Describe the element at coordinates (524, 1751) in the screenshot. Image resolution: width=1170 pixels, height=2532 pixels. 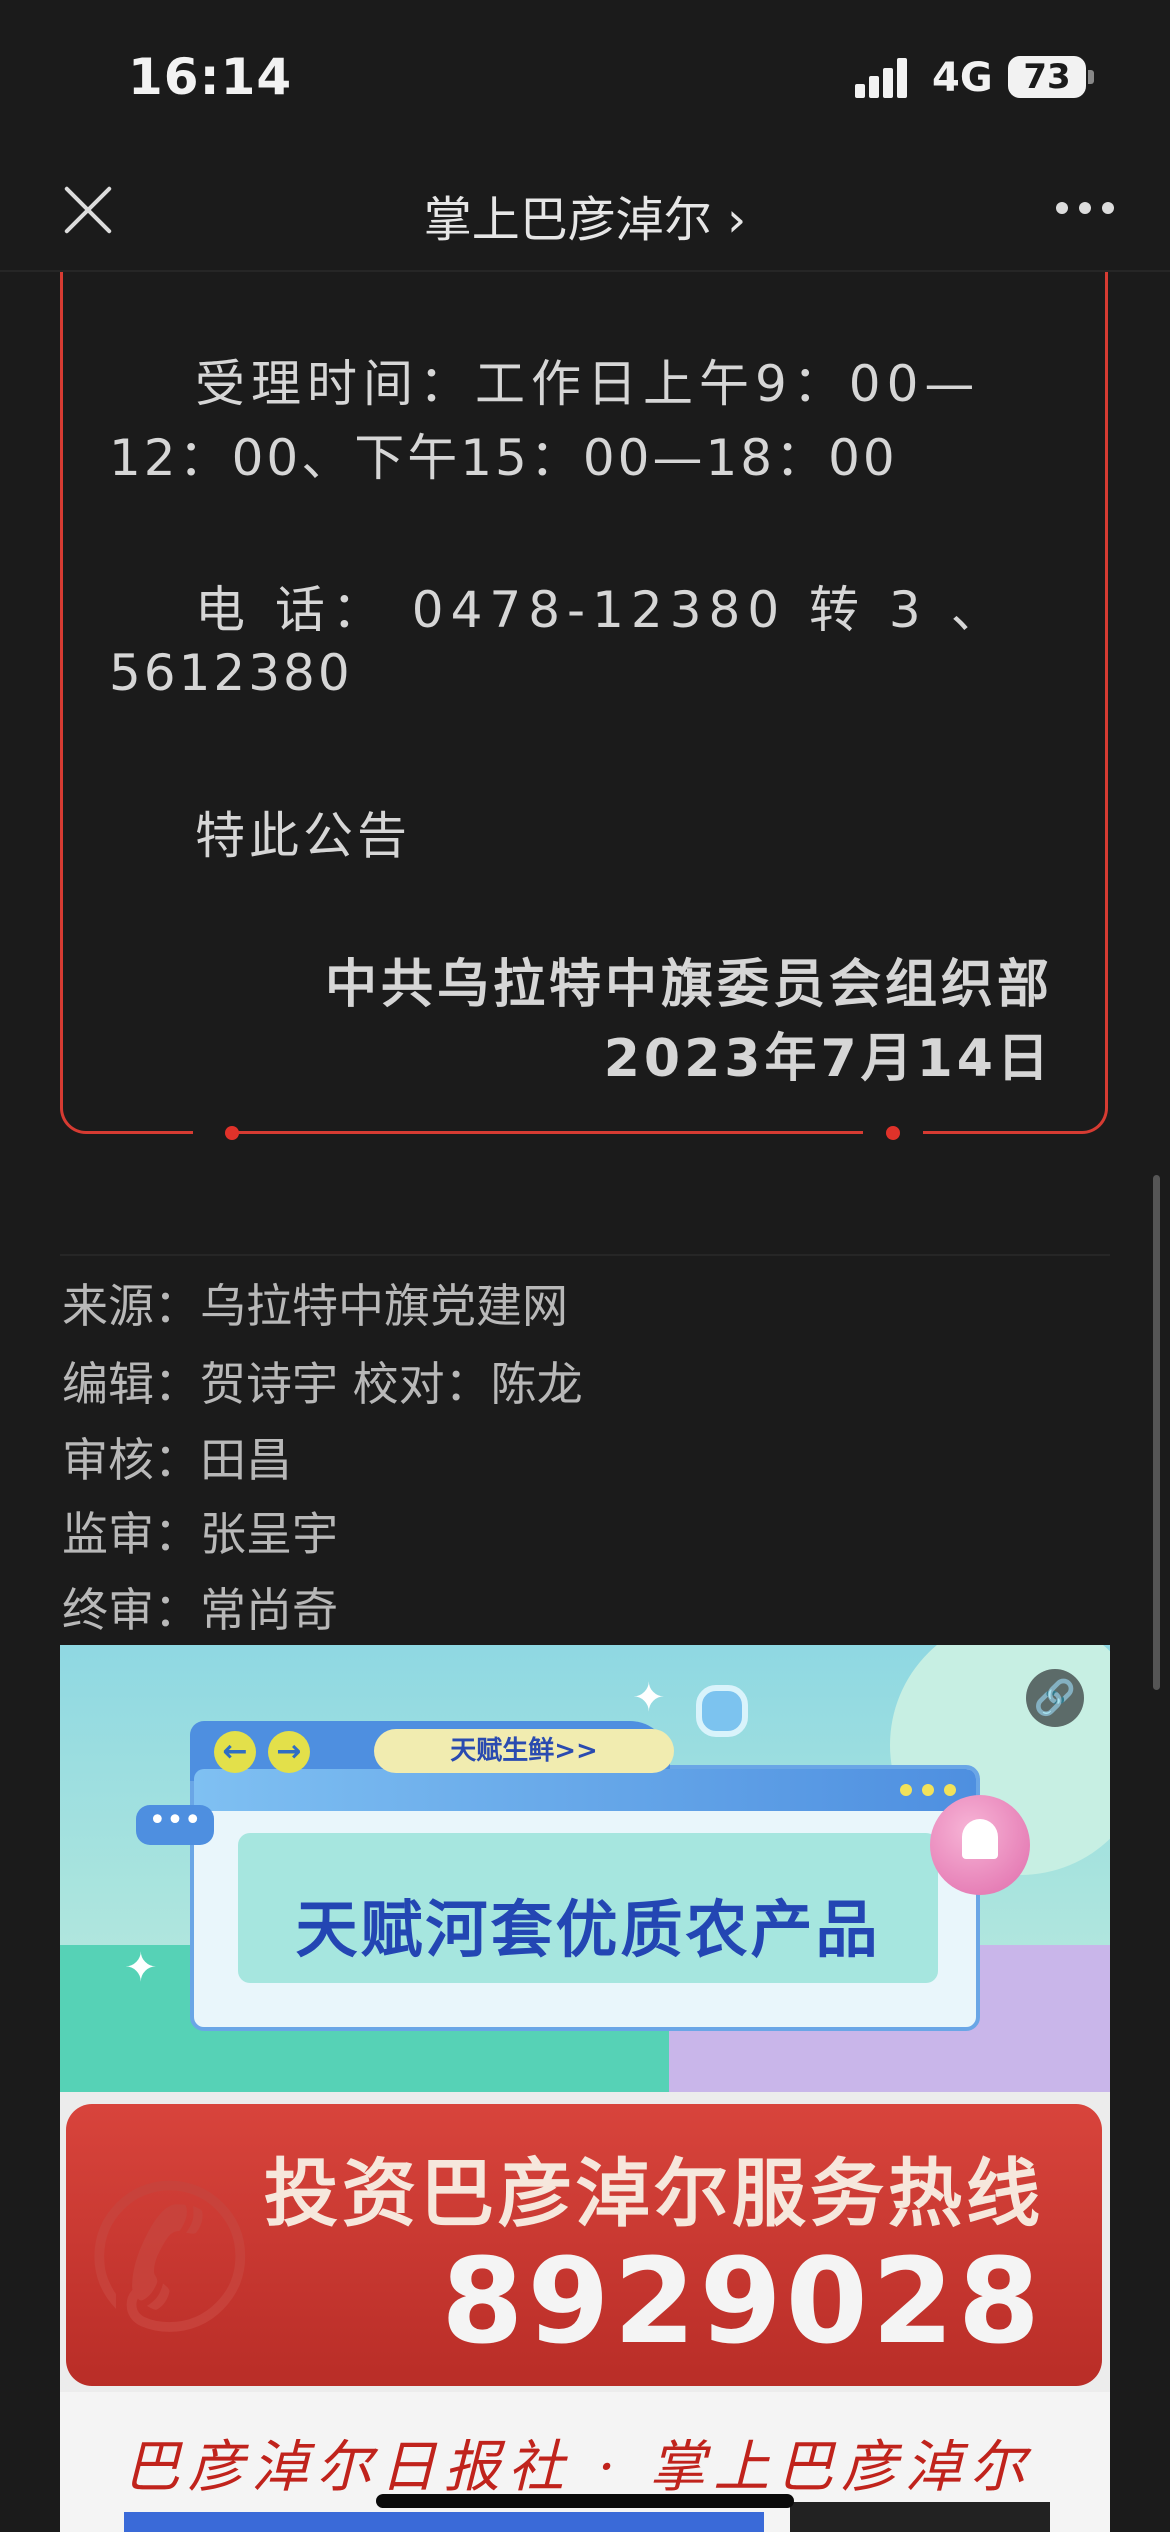
I see `banner-pill: 天赋生鲜>>` at that location.